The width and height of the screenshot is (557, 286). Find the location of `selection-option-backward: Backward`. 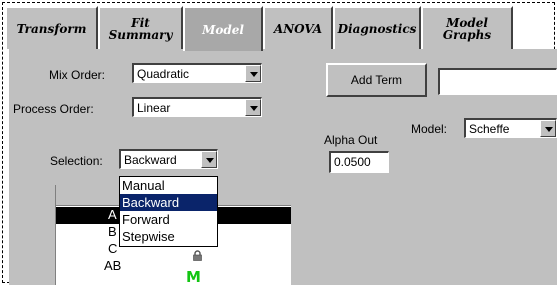

selection-option-backward: Backward is located at coordinates (168, 202).